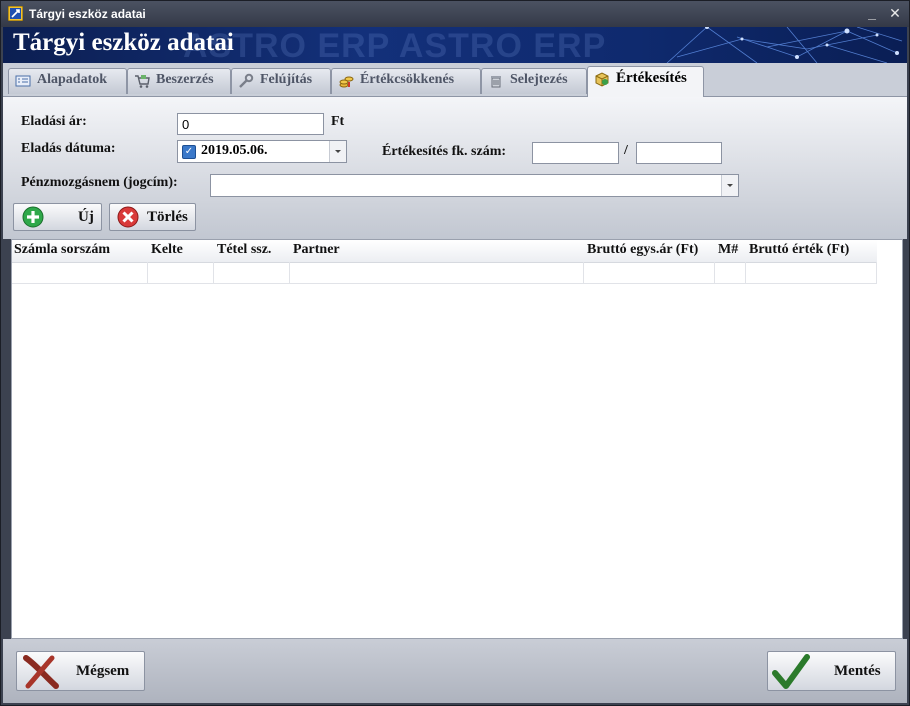  I want to click on cancel-button: Mégsem, so click(80, 671).